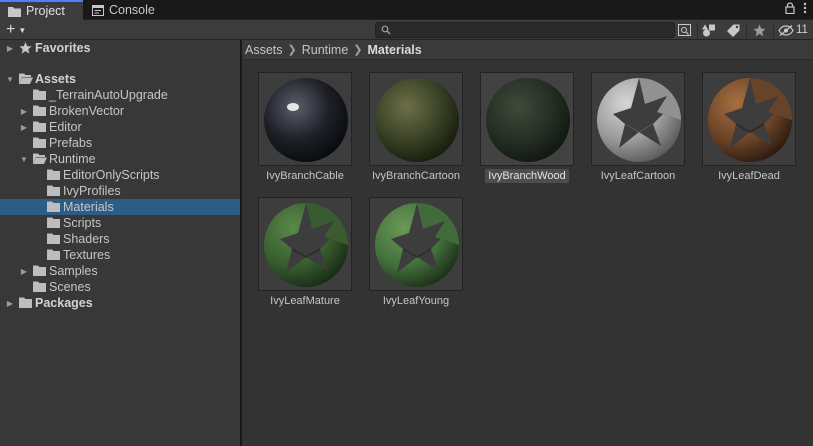 This screenshot has height=446, width=813. What do you see at coordinates (305, 301) in the screenshot?
I see `asset-name: IvyLeafMature` at bounding box center [305, 301].